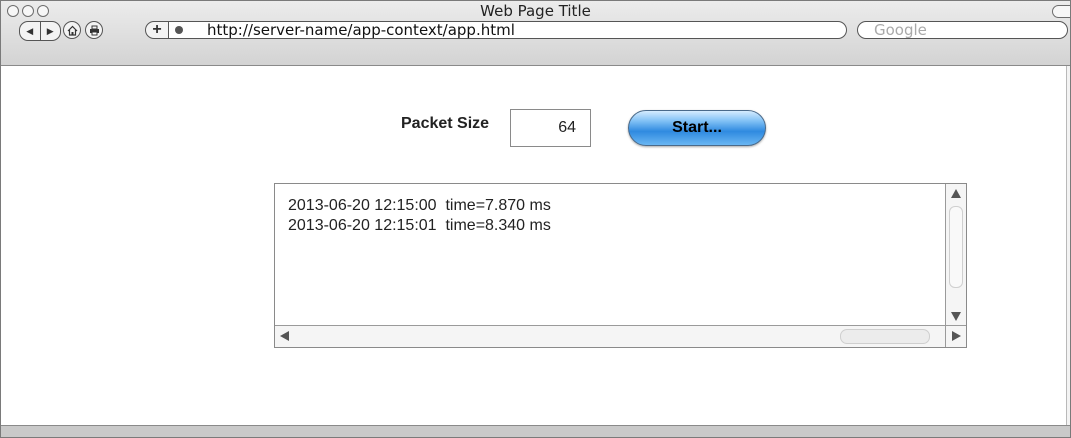  I want to click on back-icon: ◀, so click(30, 30).